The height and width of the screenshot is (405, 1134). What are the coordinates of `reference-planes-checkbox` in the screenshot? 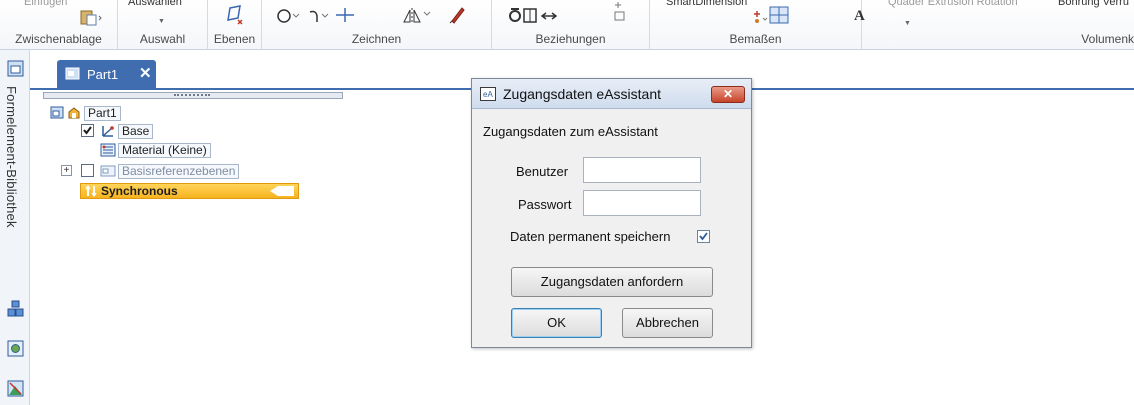 It's located at (87, 170).